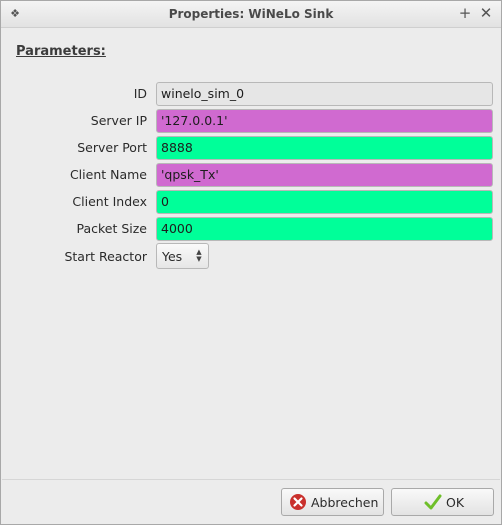  I want to click on param-row-client-name: Client Name 'qpsk_Tx', so click(251, 175).